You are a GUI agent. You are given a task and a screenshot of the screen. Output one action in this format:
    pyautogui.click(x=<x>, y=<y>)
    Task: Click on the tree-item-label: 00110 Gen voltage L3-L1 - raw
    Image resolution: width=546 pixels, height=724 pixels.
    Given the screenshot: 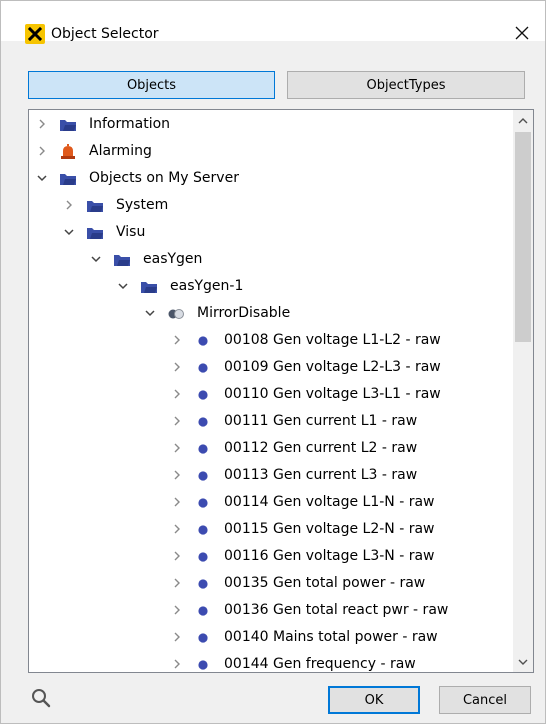 What is the action you would take?
    pyautogui.click(x=332, y=394)
    